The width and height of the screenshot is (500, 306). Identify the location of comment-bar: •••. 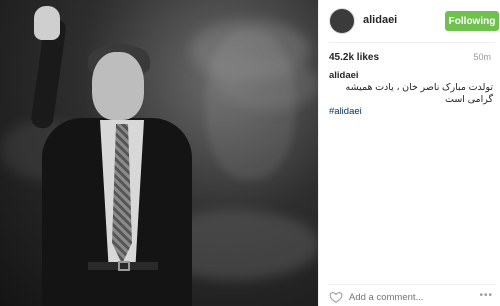
(412, 297).